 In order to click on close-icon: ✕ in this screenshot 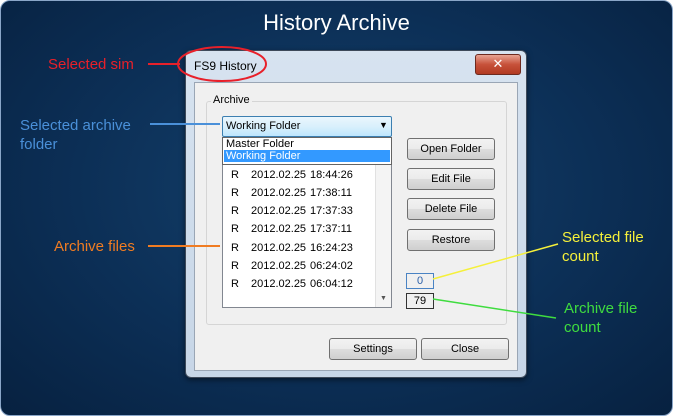, I will do `click(498, 63)`.